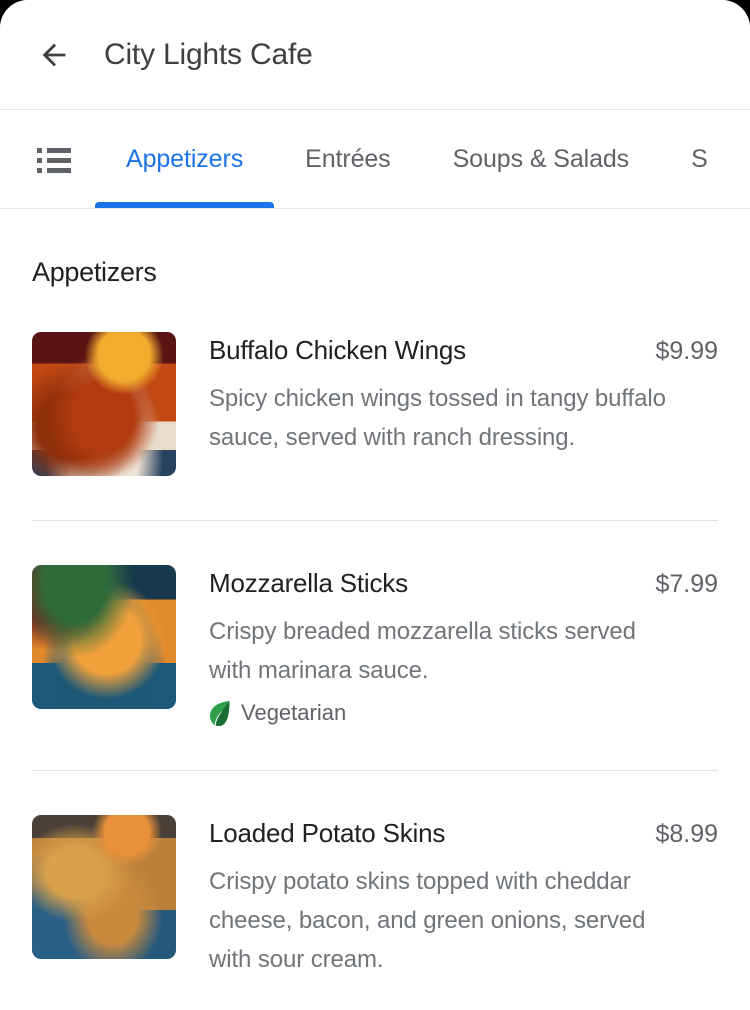 The height and width of the screenshot is (1010, 750). What do you see at coordinates (308, 583) in the screenshot?
I see `menu-item-name: Mozzarella Sticks` at bounding box center [308, 583].